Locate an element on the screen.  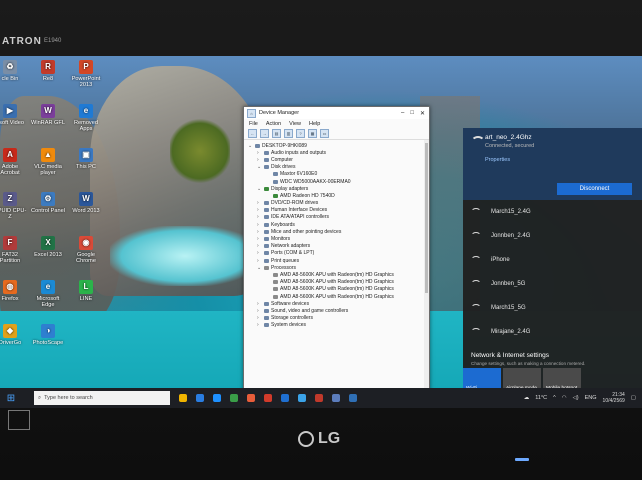
desktop-icon: L LINE is located at coordinates (86, 291).